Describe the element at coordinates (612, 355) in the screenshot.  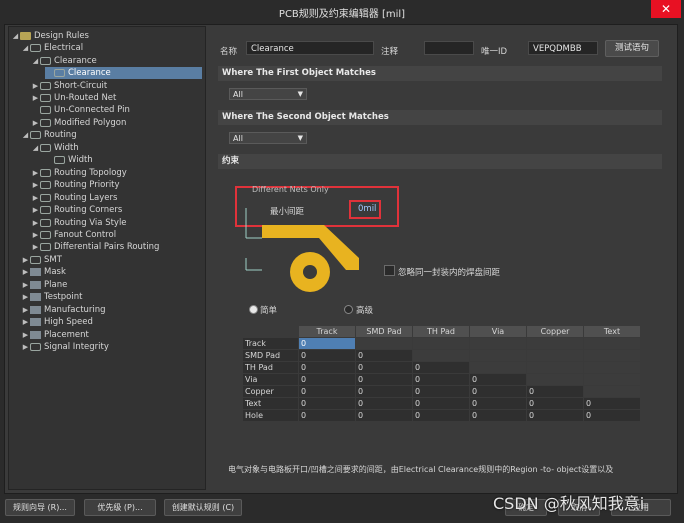
I see `matrix-cell` at that location.